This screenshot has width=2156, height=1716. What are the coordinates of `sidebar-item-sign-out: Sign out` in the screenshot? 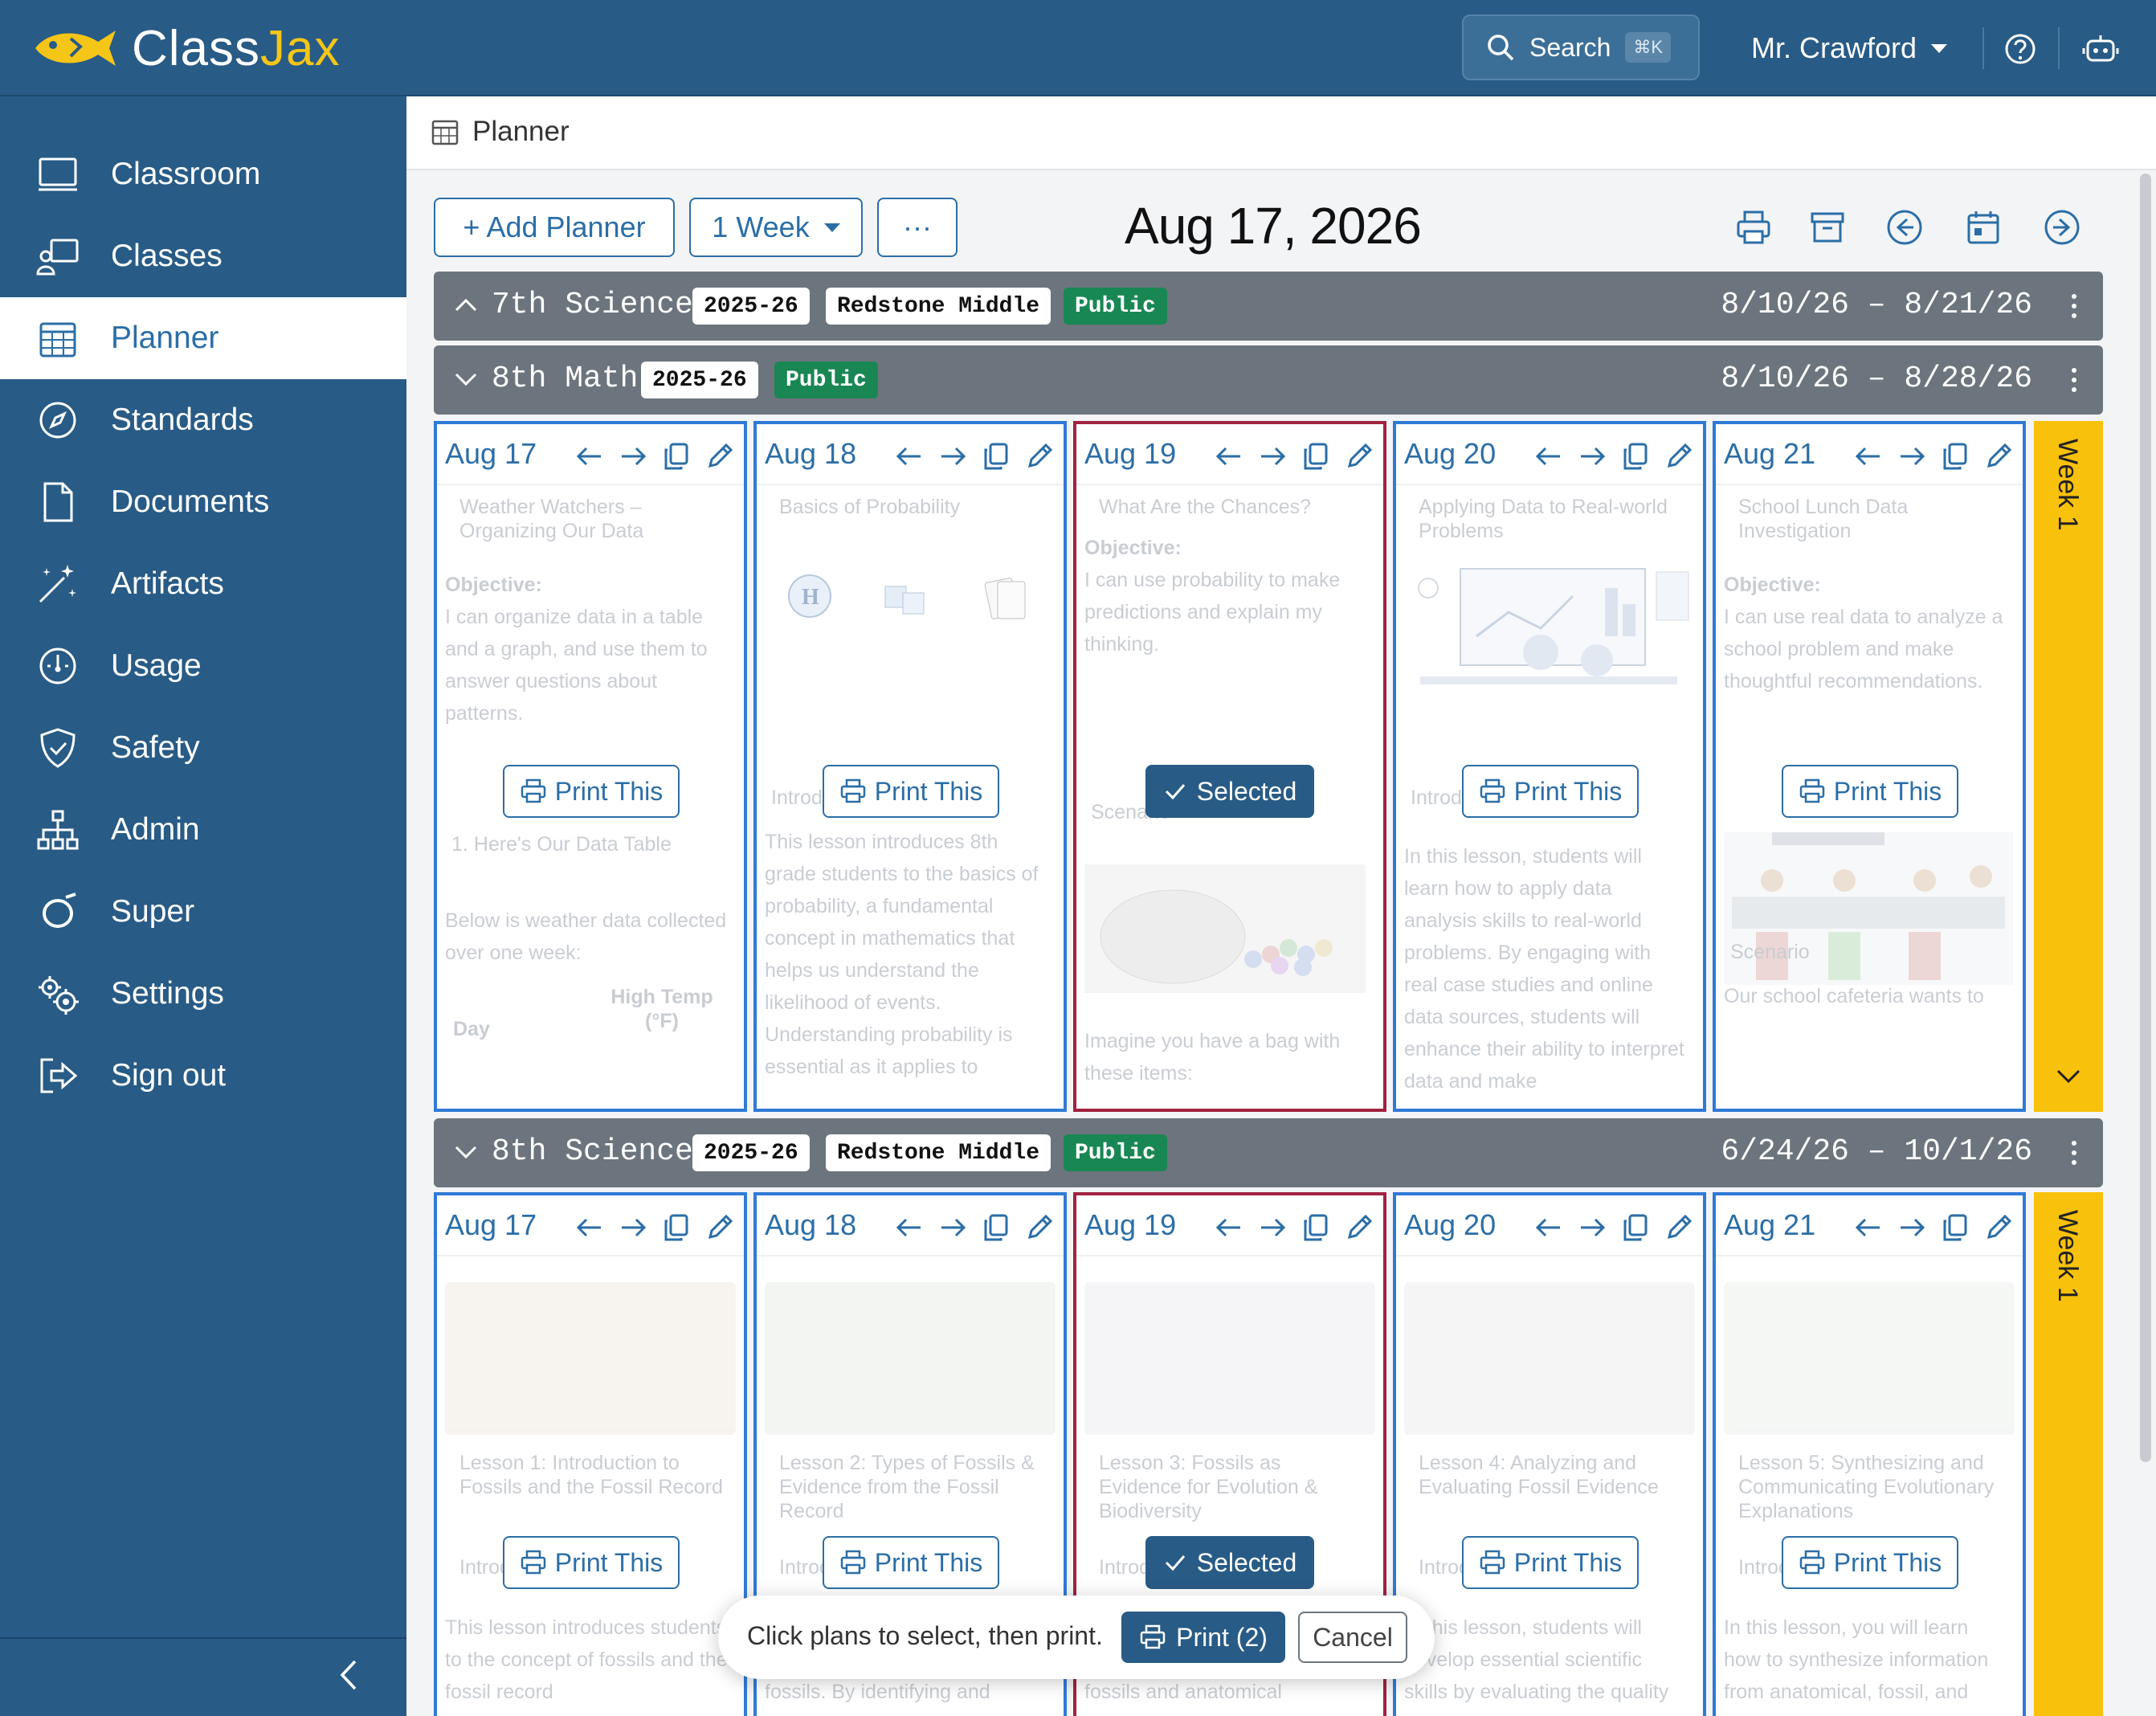 It's located at (203, 1076).